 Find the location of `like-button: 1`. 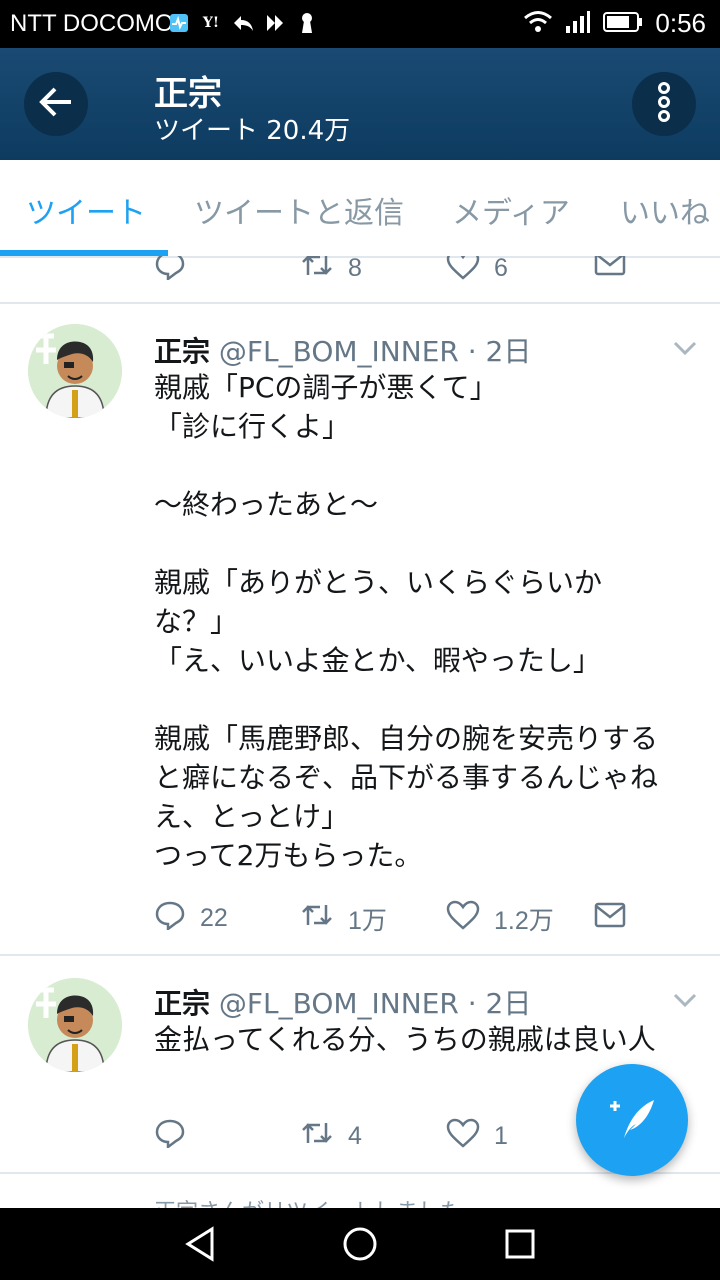

like-button: 1 is located at coordinates (477, 1136).